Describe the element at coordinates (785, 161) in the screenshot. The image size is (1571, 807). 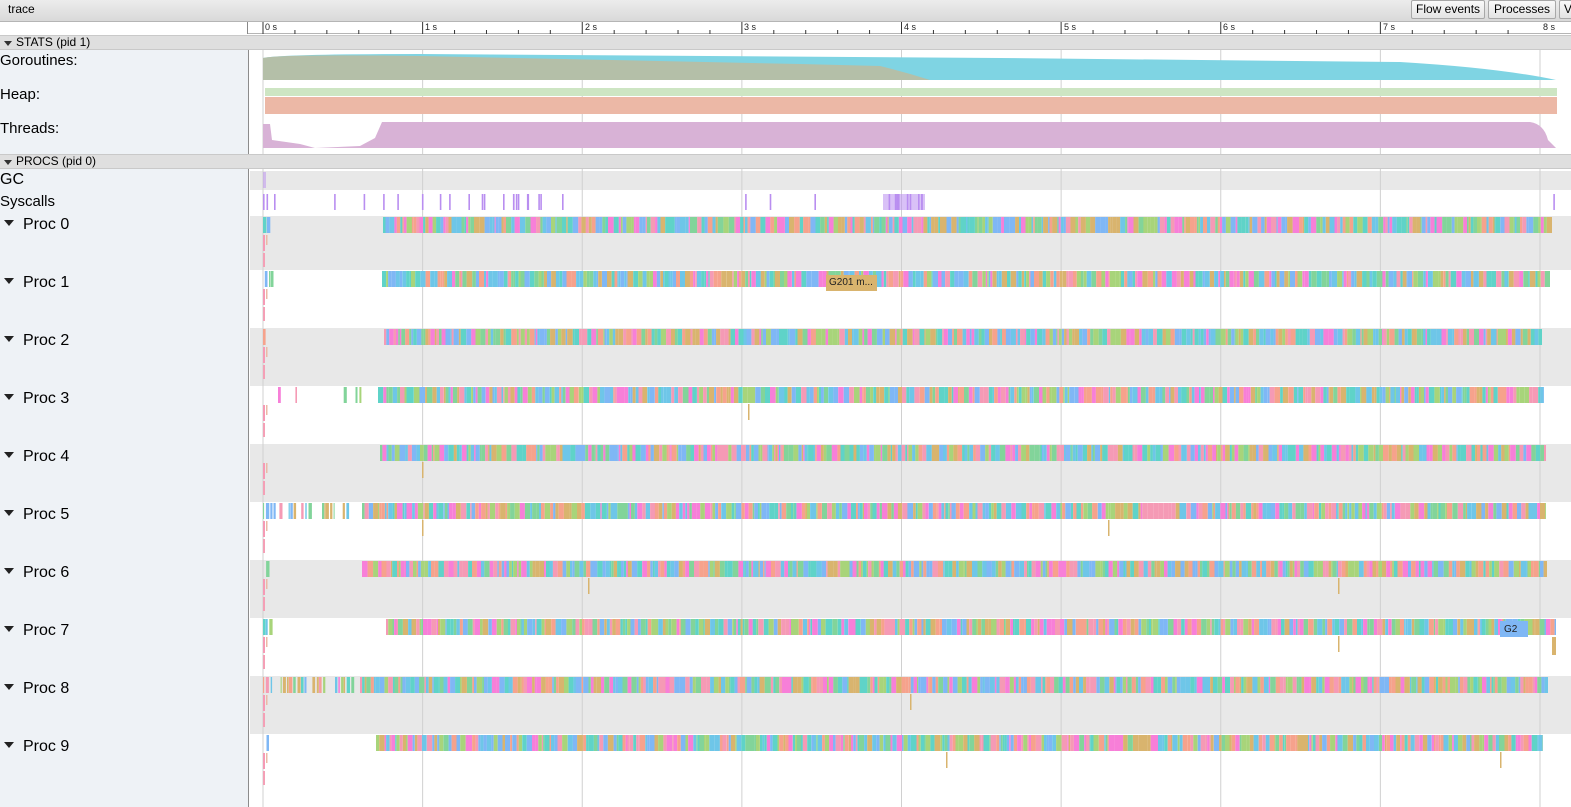
I see `procs-group-header: PROCS (pid 0)` at that location.